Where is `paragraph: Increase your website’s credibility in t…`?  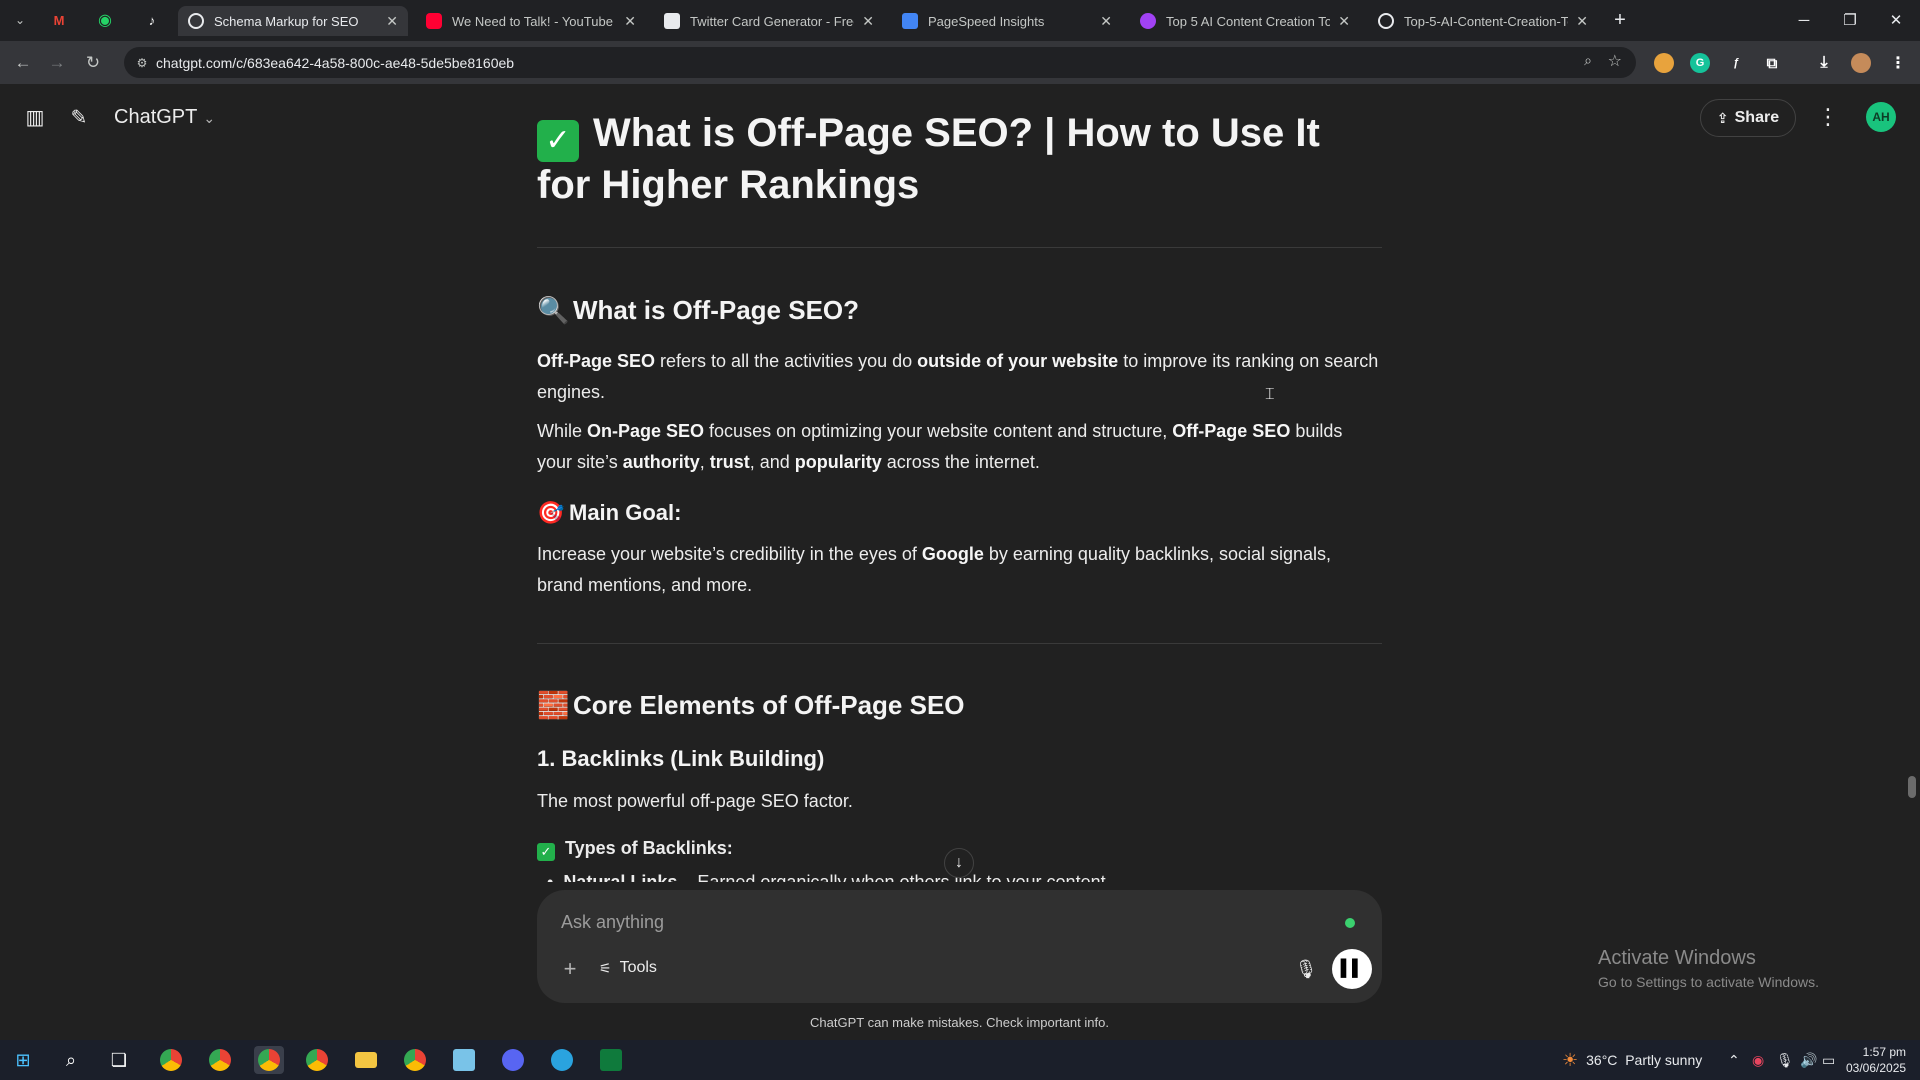 paragraph: Increase your website’s credibility in t… is located at coordinates (934, 569).